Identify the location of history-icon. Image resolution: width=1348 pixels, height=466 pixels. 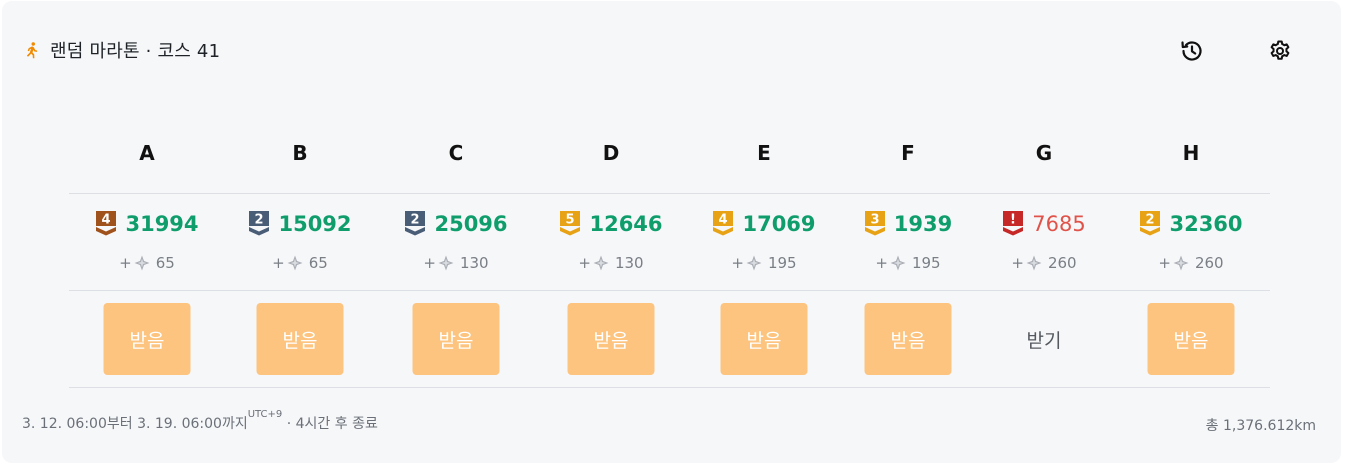
(1191, 51).